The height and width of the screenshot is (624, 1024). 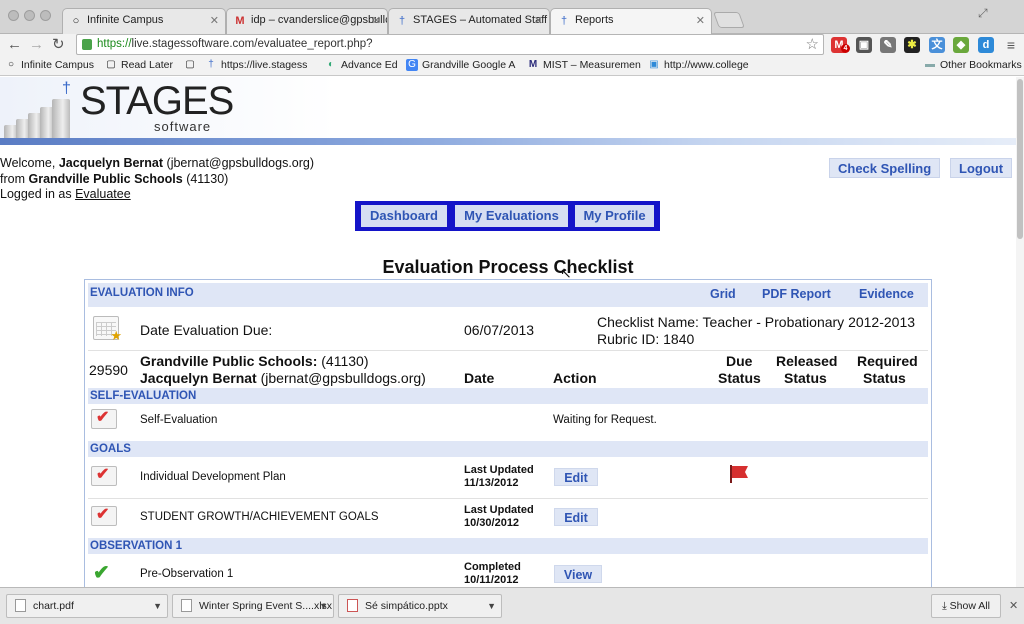 What do you see at coordinates (45, 15) in the screenshot?
I see `zoom-window-button` at bounding box center [45, 15].